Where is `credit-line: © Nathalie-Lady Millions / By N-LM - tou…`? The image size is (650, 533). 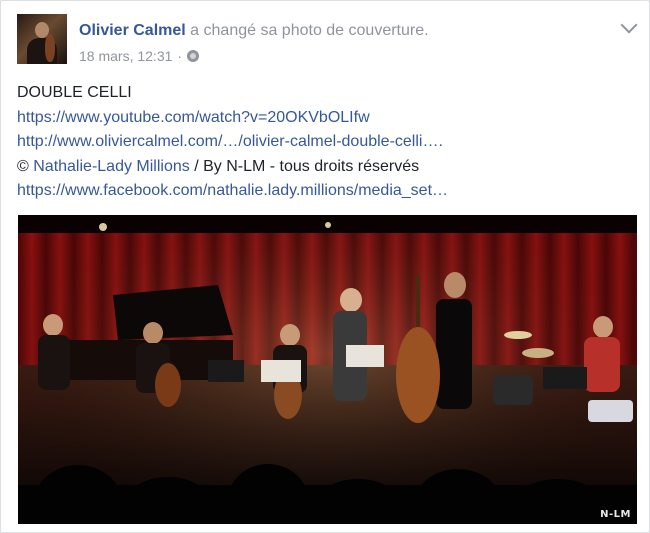
credit-line: © Nathalie-Lady Millions / By N-LM - tou… is located at coordinates (327, 167).